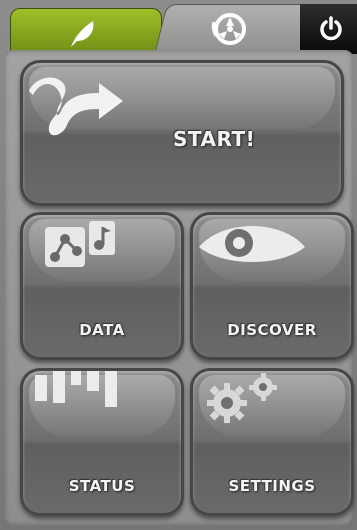 The image size is (357, 530). I want to click on settings-button: SETTINGS, so click(272, 442).